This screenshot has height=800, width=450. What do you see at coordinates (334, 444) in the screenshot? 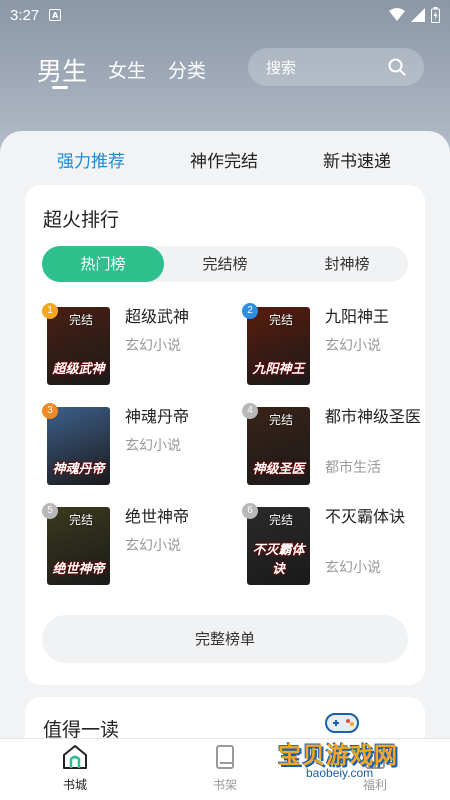
I see `book-item: 4 完结 神级圣医 都市神级圣医 都市生活` at bounding box center [334, 444].